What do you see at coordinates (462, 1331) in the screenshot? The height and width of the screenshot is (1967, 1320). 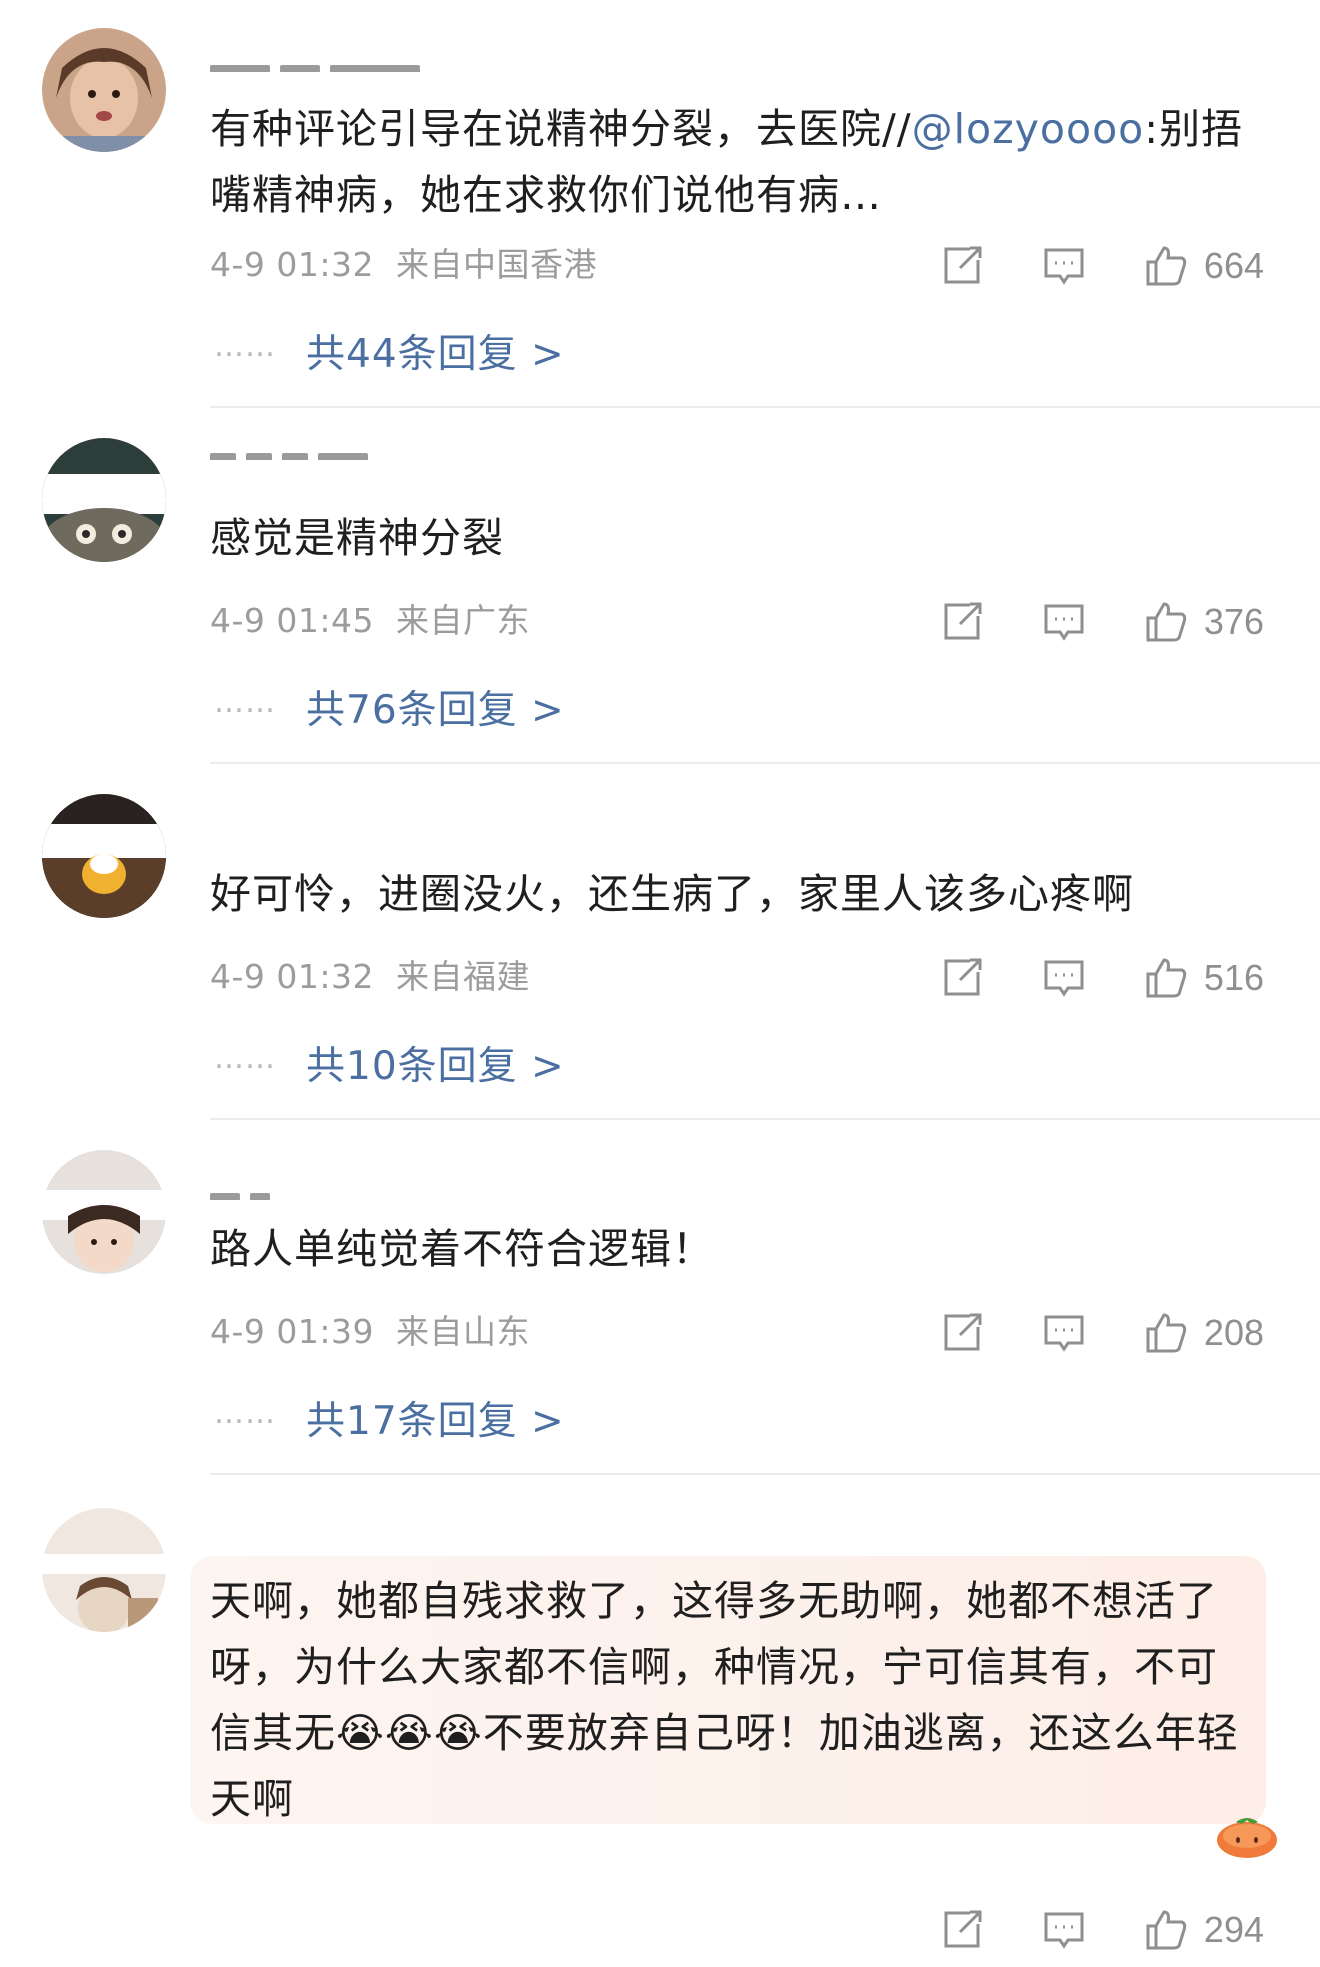 I see `comment-location: 来自山东` at bounding box center [462, 1331].